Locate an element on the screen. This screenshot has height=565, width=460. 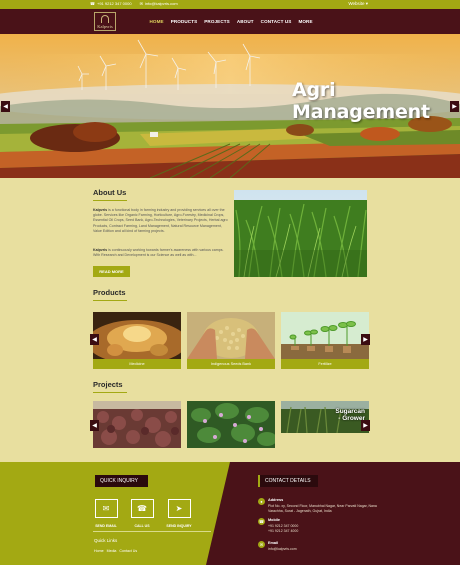
project-overlay-line-1: Sugarcan is located at coordinates (350, 411).